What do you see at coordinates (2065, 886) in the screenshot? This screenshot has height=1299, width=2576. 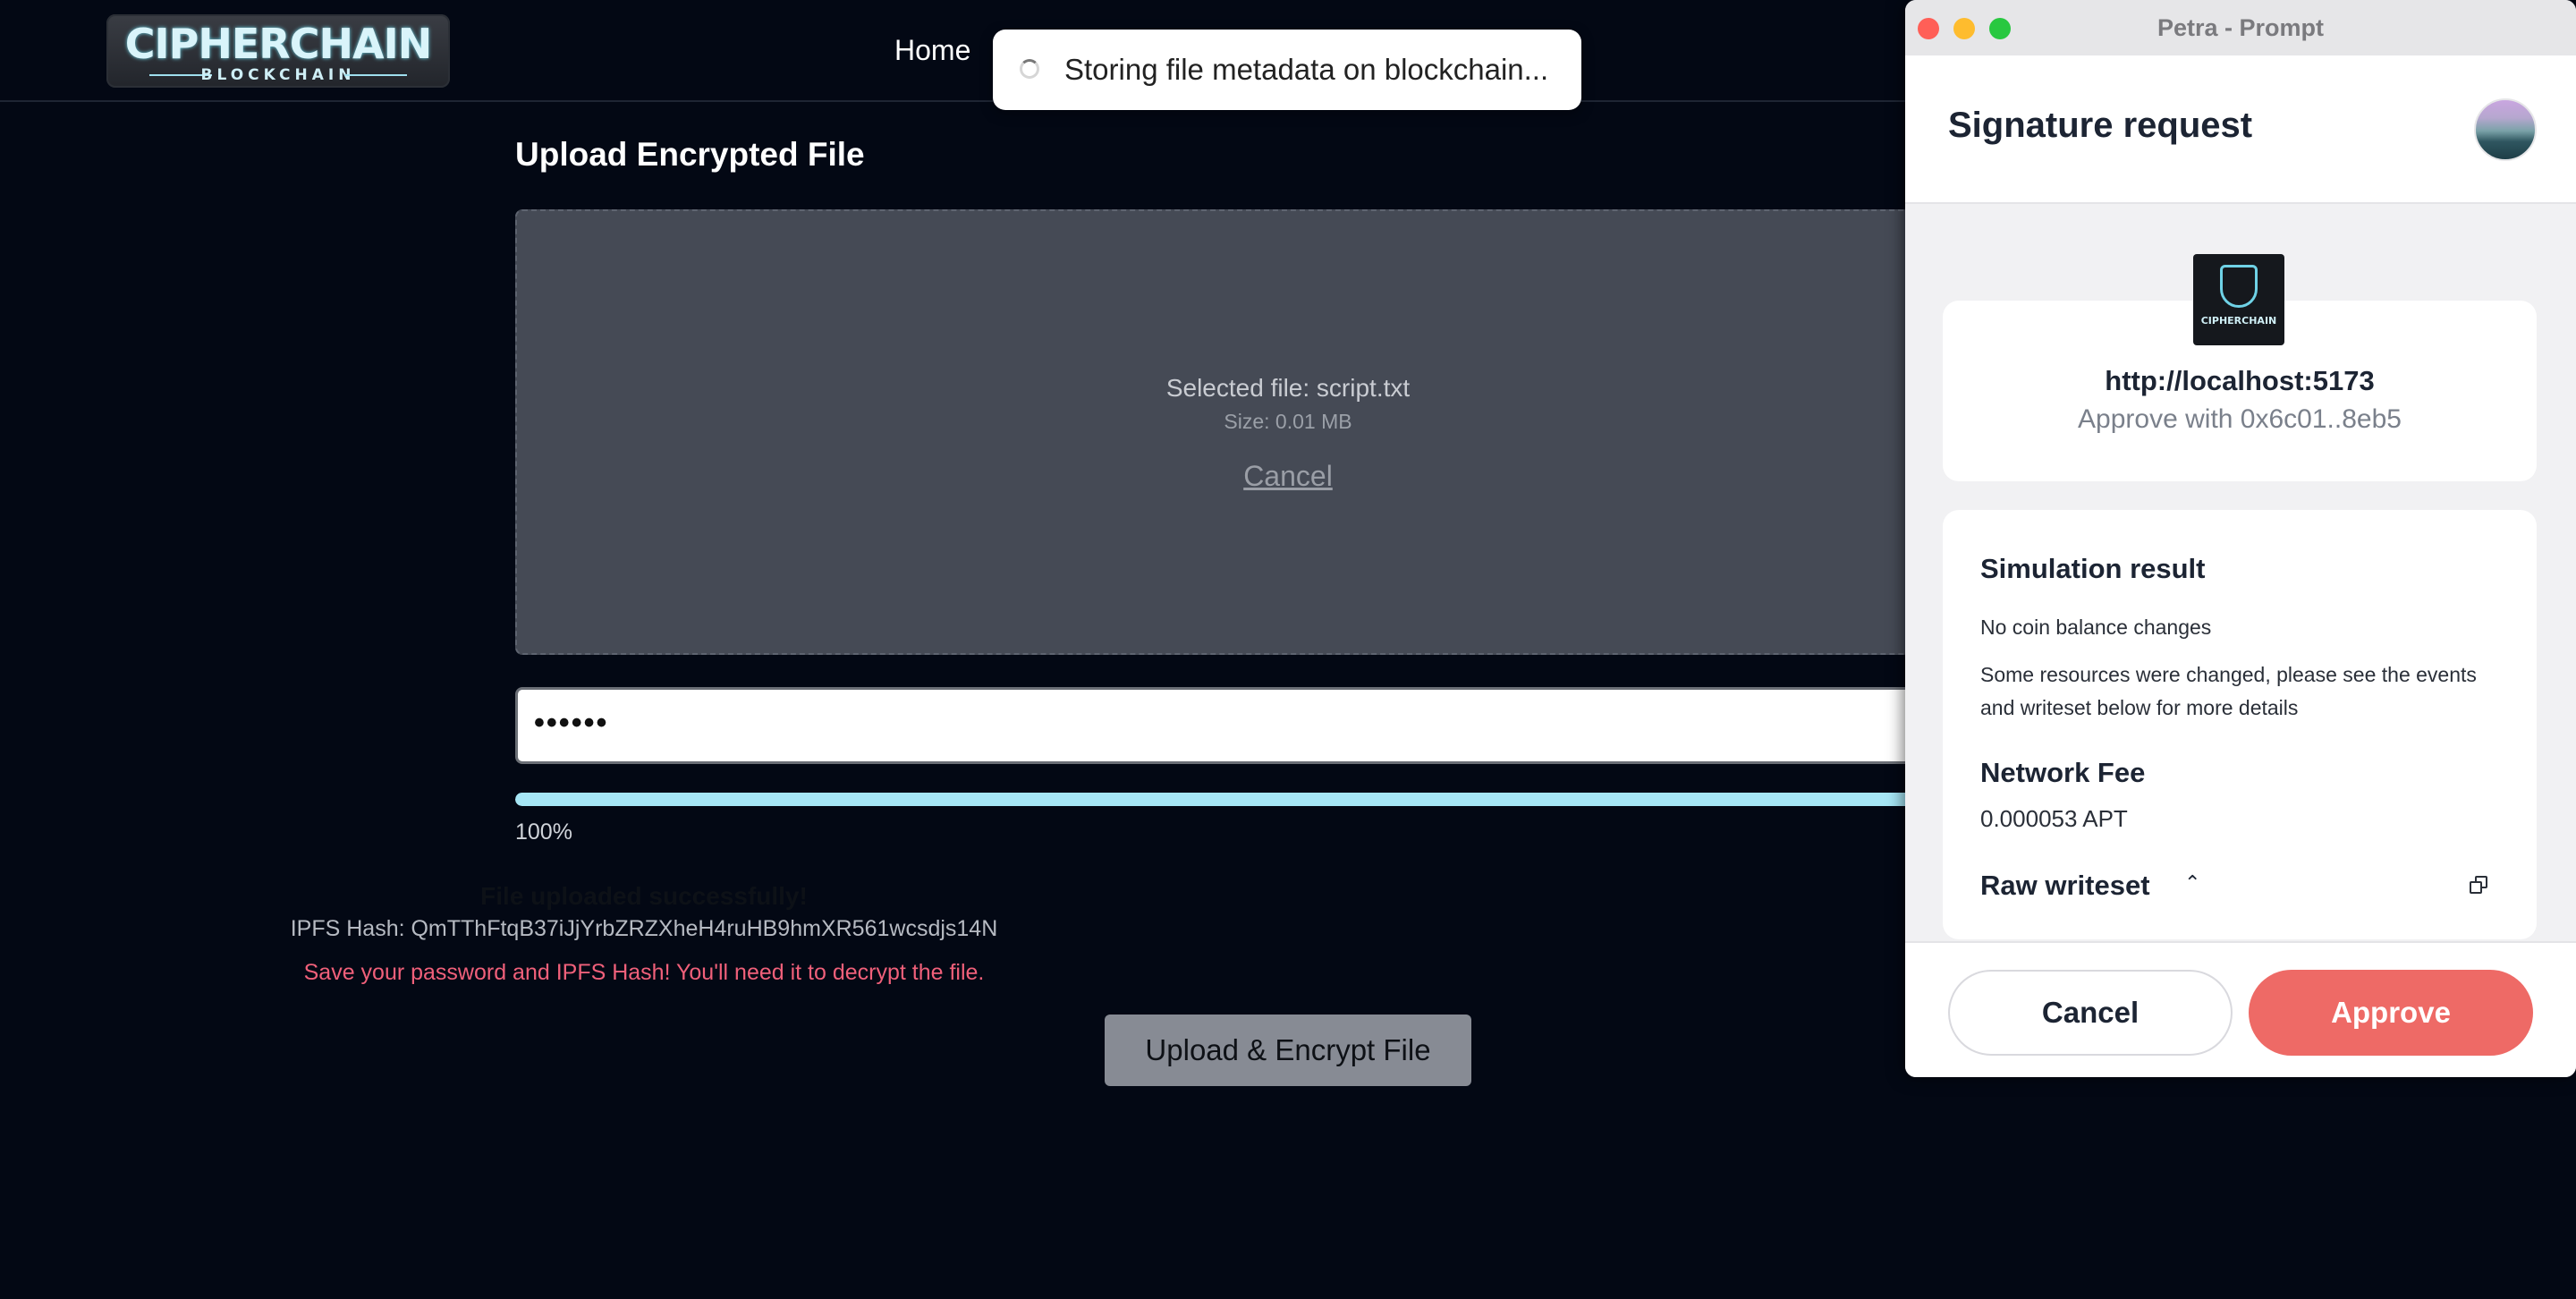 I see `raw-writeset-toggle: Raw writeset` at bounding box center [2065, 886].